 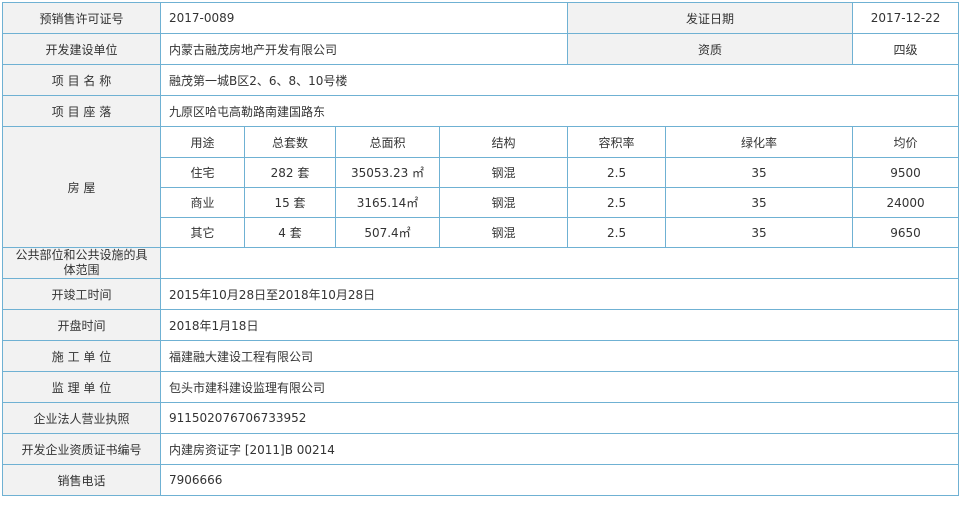 I want to click on row-project-name: 项 目 名 称 融茂第一城B区2、6、8、10号楼, so click(x=481, y=80).